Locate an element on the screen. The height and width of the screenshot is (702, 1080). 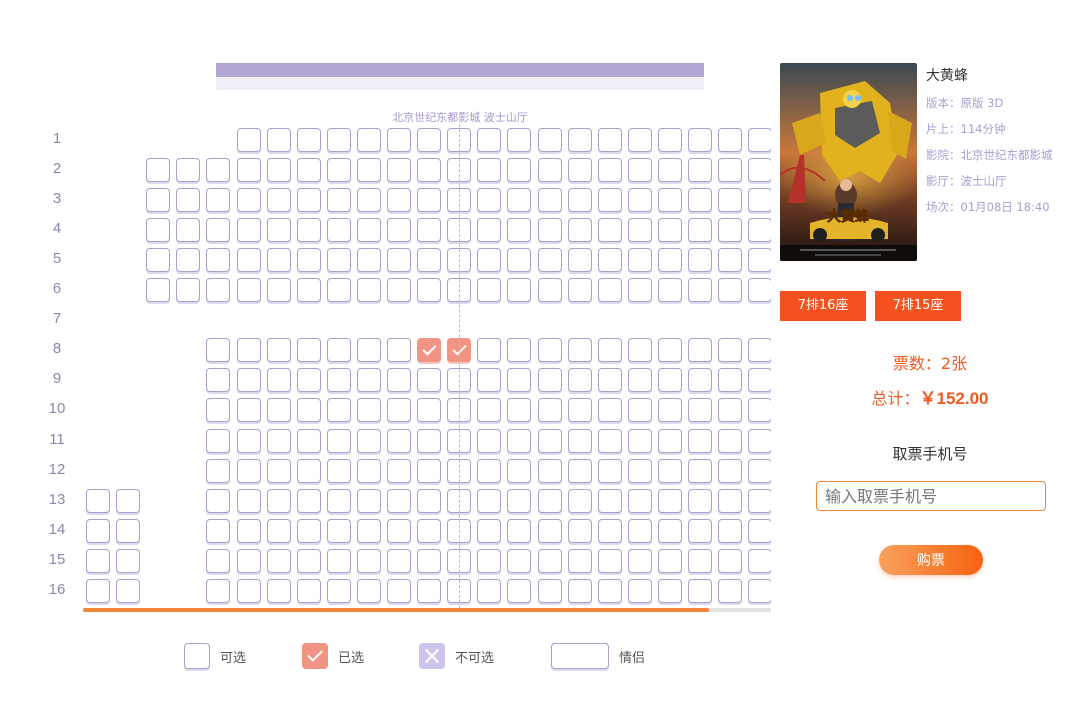
phone-input is located at coordinates (931, 496).